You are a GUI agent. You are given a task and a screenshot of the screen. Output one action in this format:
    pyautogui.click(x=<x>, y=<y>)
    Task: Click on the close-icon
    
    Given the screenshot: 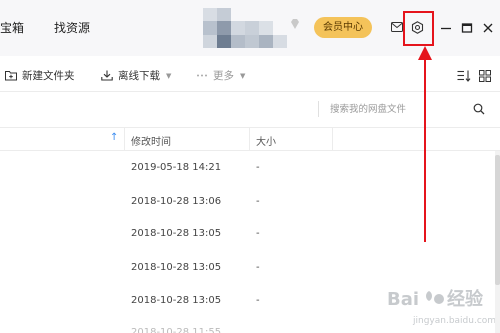 What is the action you would take?
    pyautogui.click(x=488, y=28)
    